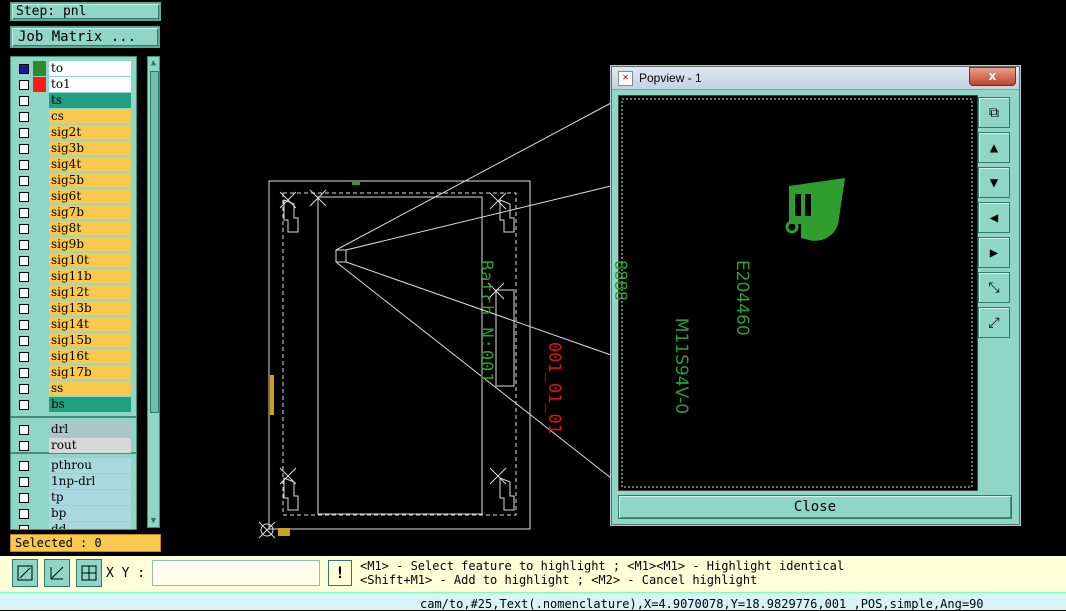 The image size is (1066, 611). I want to click on scroll-down-icon: ▼, so click(153, 521).